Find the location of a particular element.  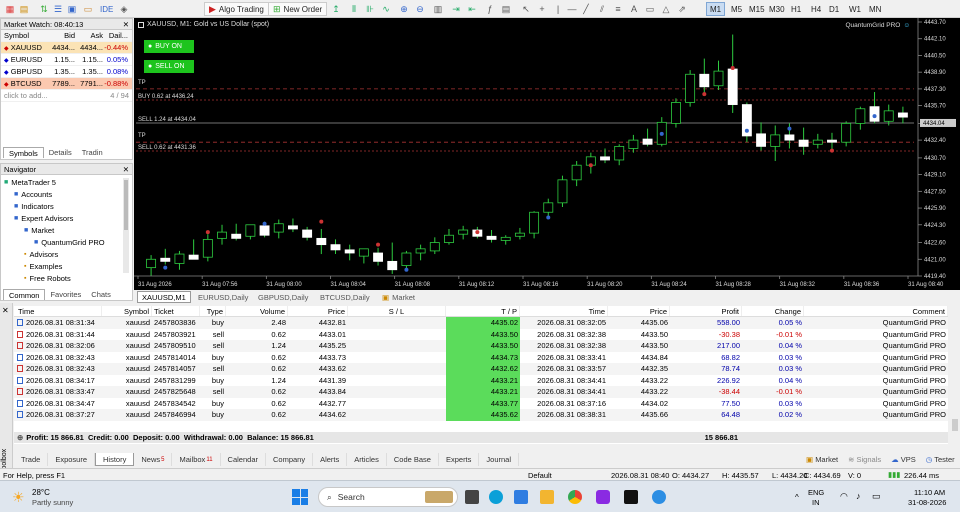

navigator-item: ■ Accounts is located at coordinates (66, 194).